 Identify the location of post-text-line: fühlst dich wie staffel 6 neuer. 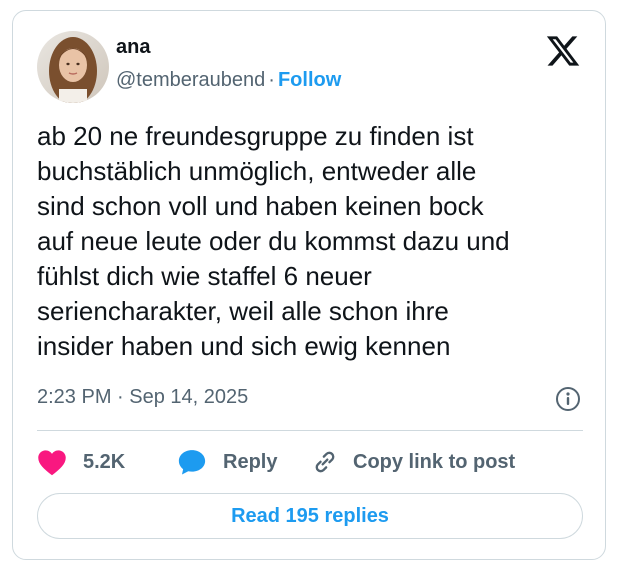
(204, 276).